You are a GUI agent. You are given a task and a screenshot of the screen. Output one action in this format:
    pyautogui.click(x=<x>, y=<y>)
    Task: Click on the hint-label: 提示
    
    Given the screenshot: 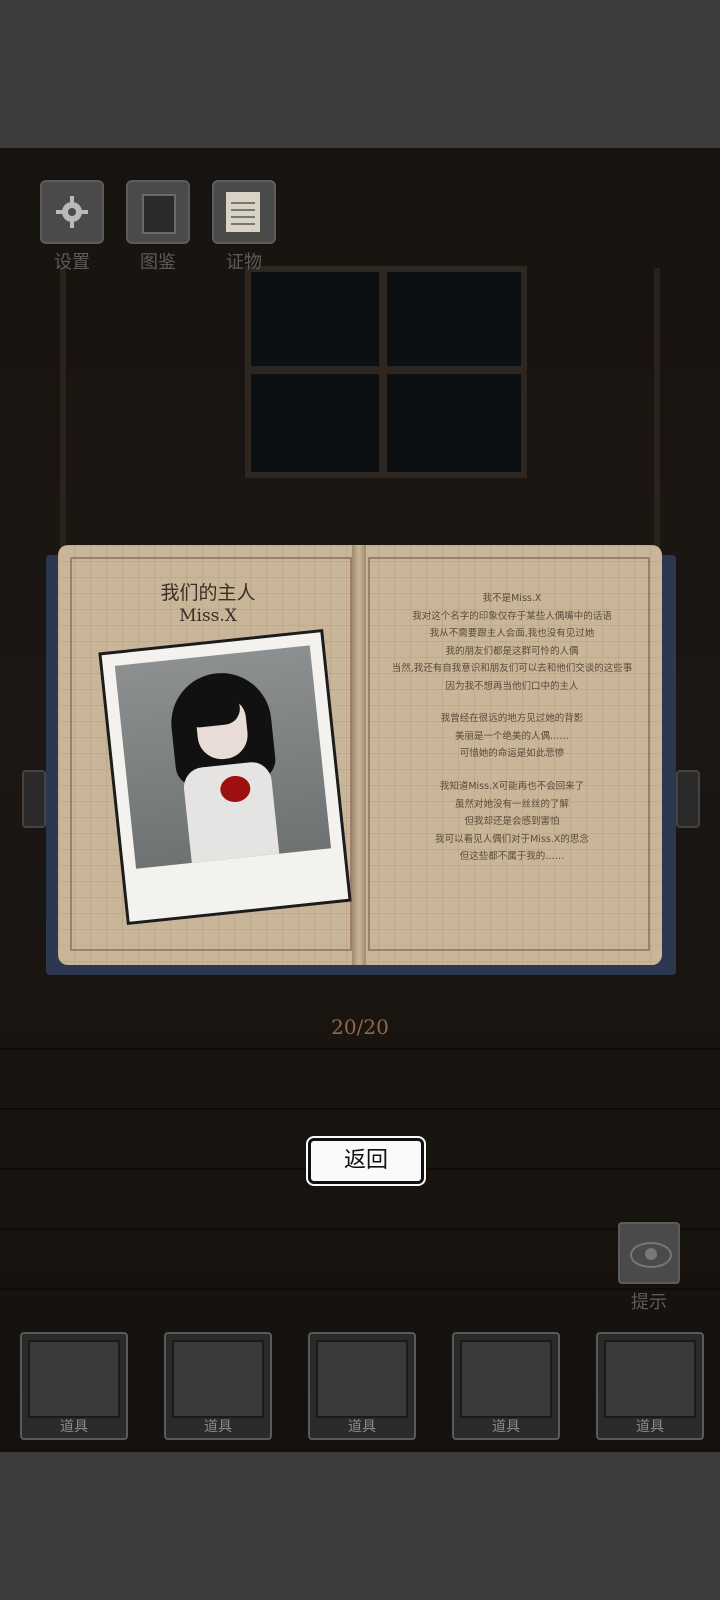 What is the action you would take?
    pyautogui.click(x=649, y=1302)
    